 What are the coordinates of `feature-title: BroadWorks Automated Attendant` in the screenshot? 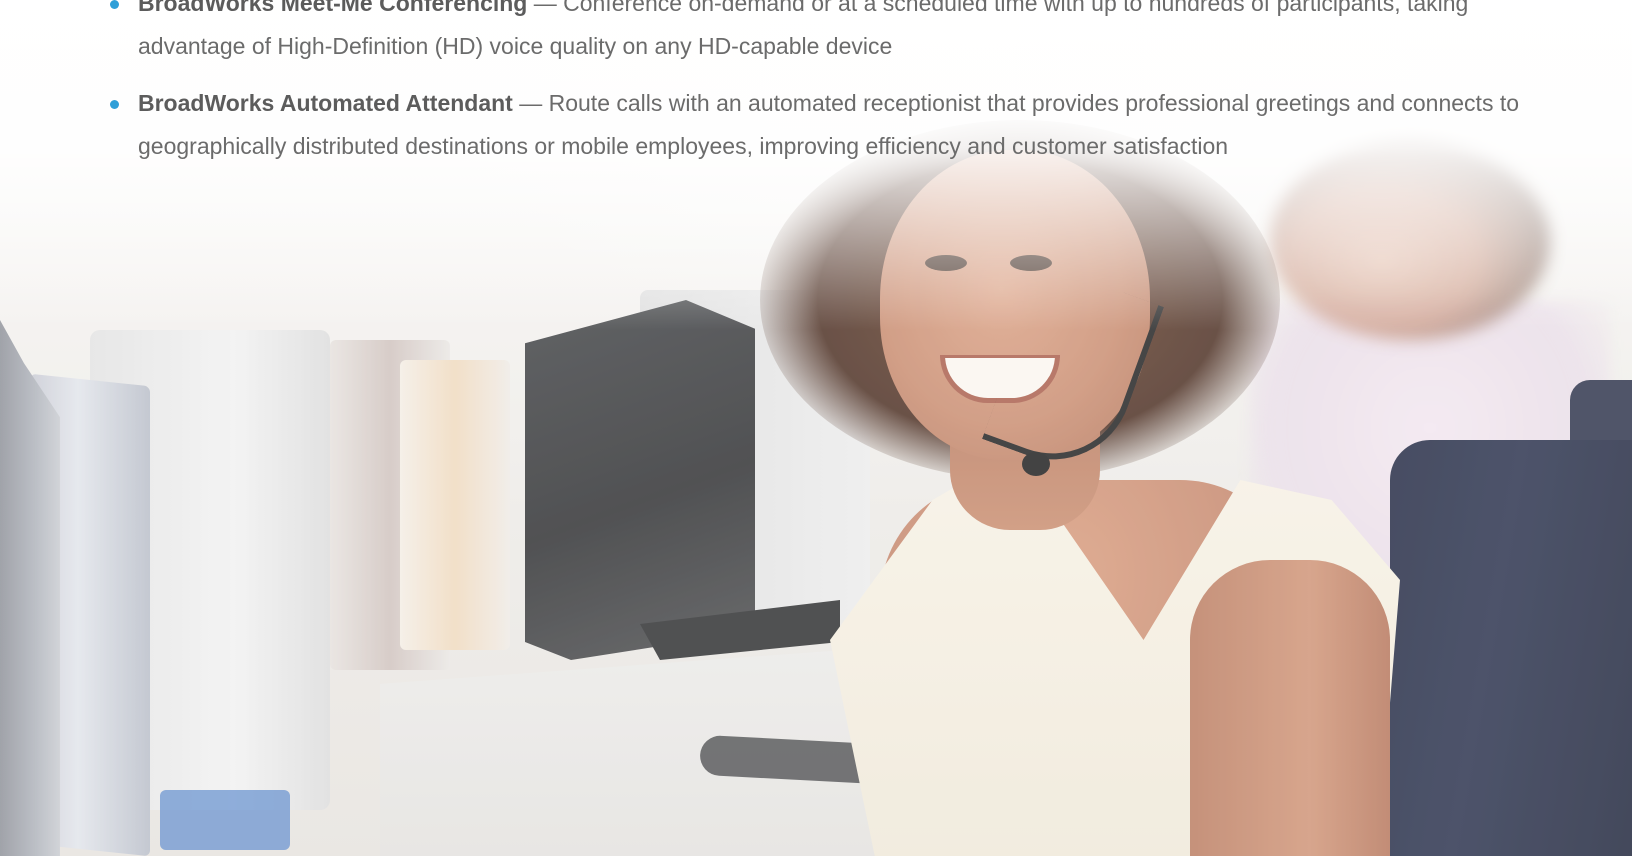 It's located at (325, 103).